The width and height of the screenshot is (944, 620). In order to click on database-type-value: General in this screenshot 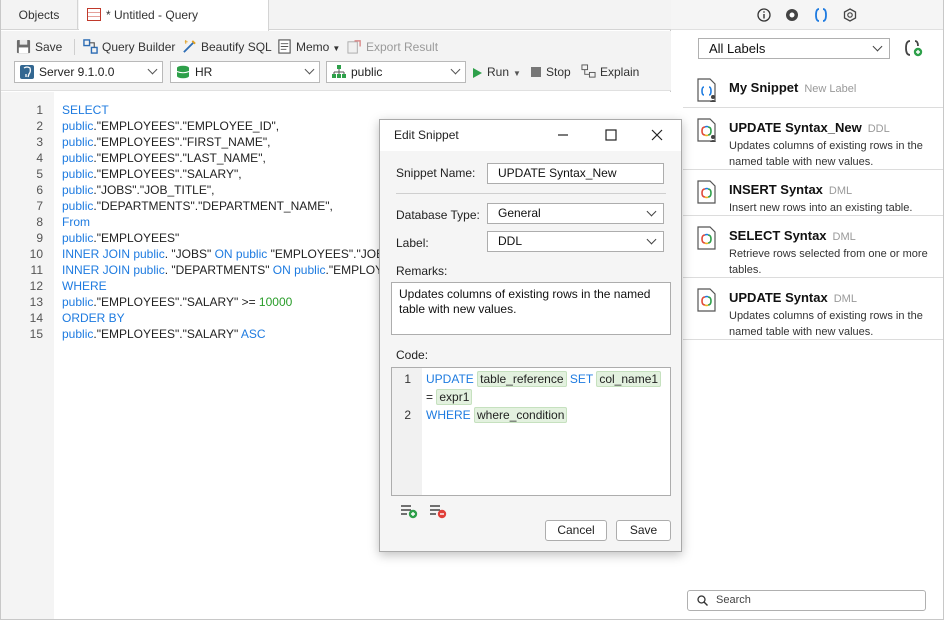, I will do `click(519, 213)`.